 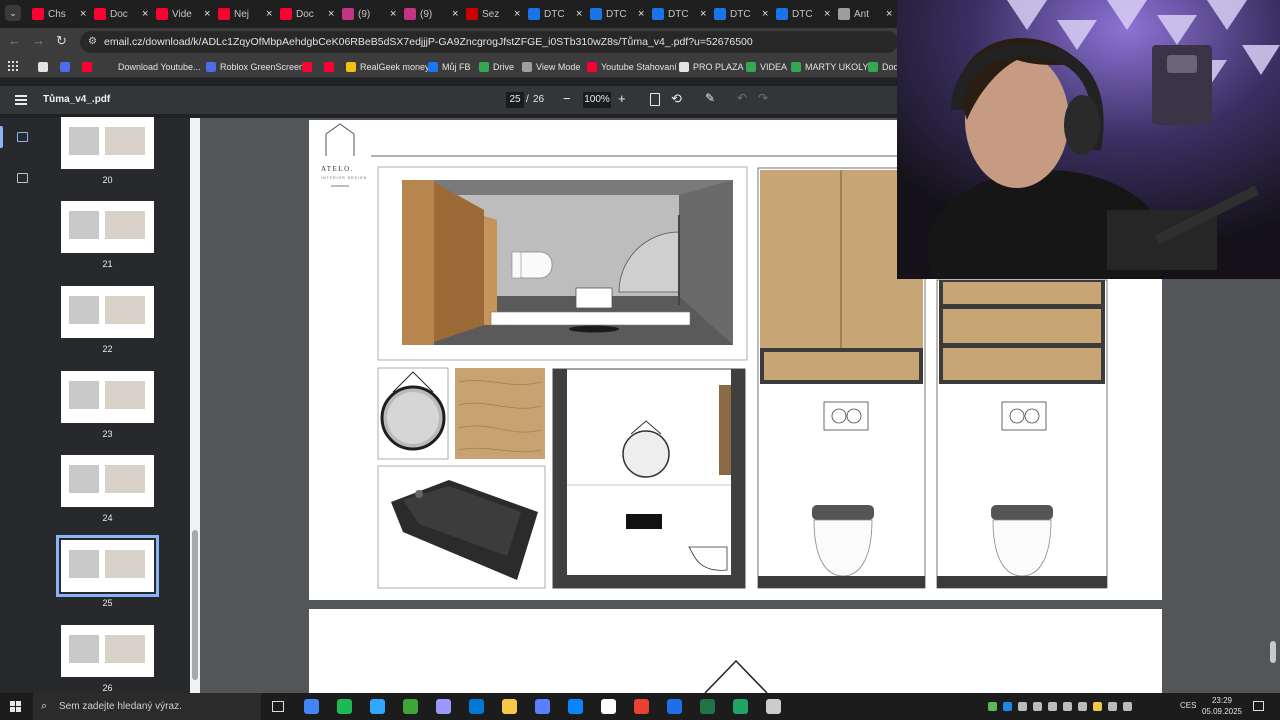 What do you see at coordinates (676, 99) in the screenshot?
I see `rotate-icon: ⟲` at bounding box center [676, 99].